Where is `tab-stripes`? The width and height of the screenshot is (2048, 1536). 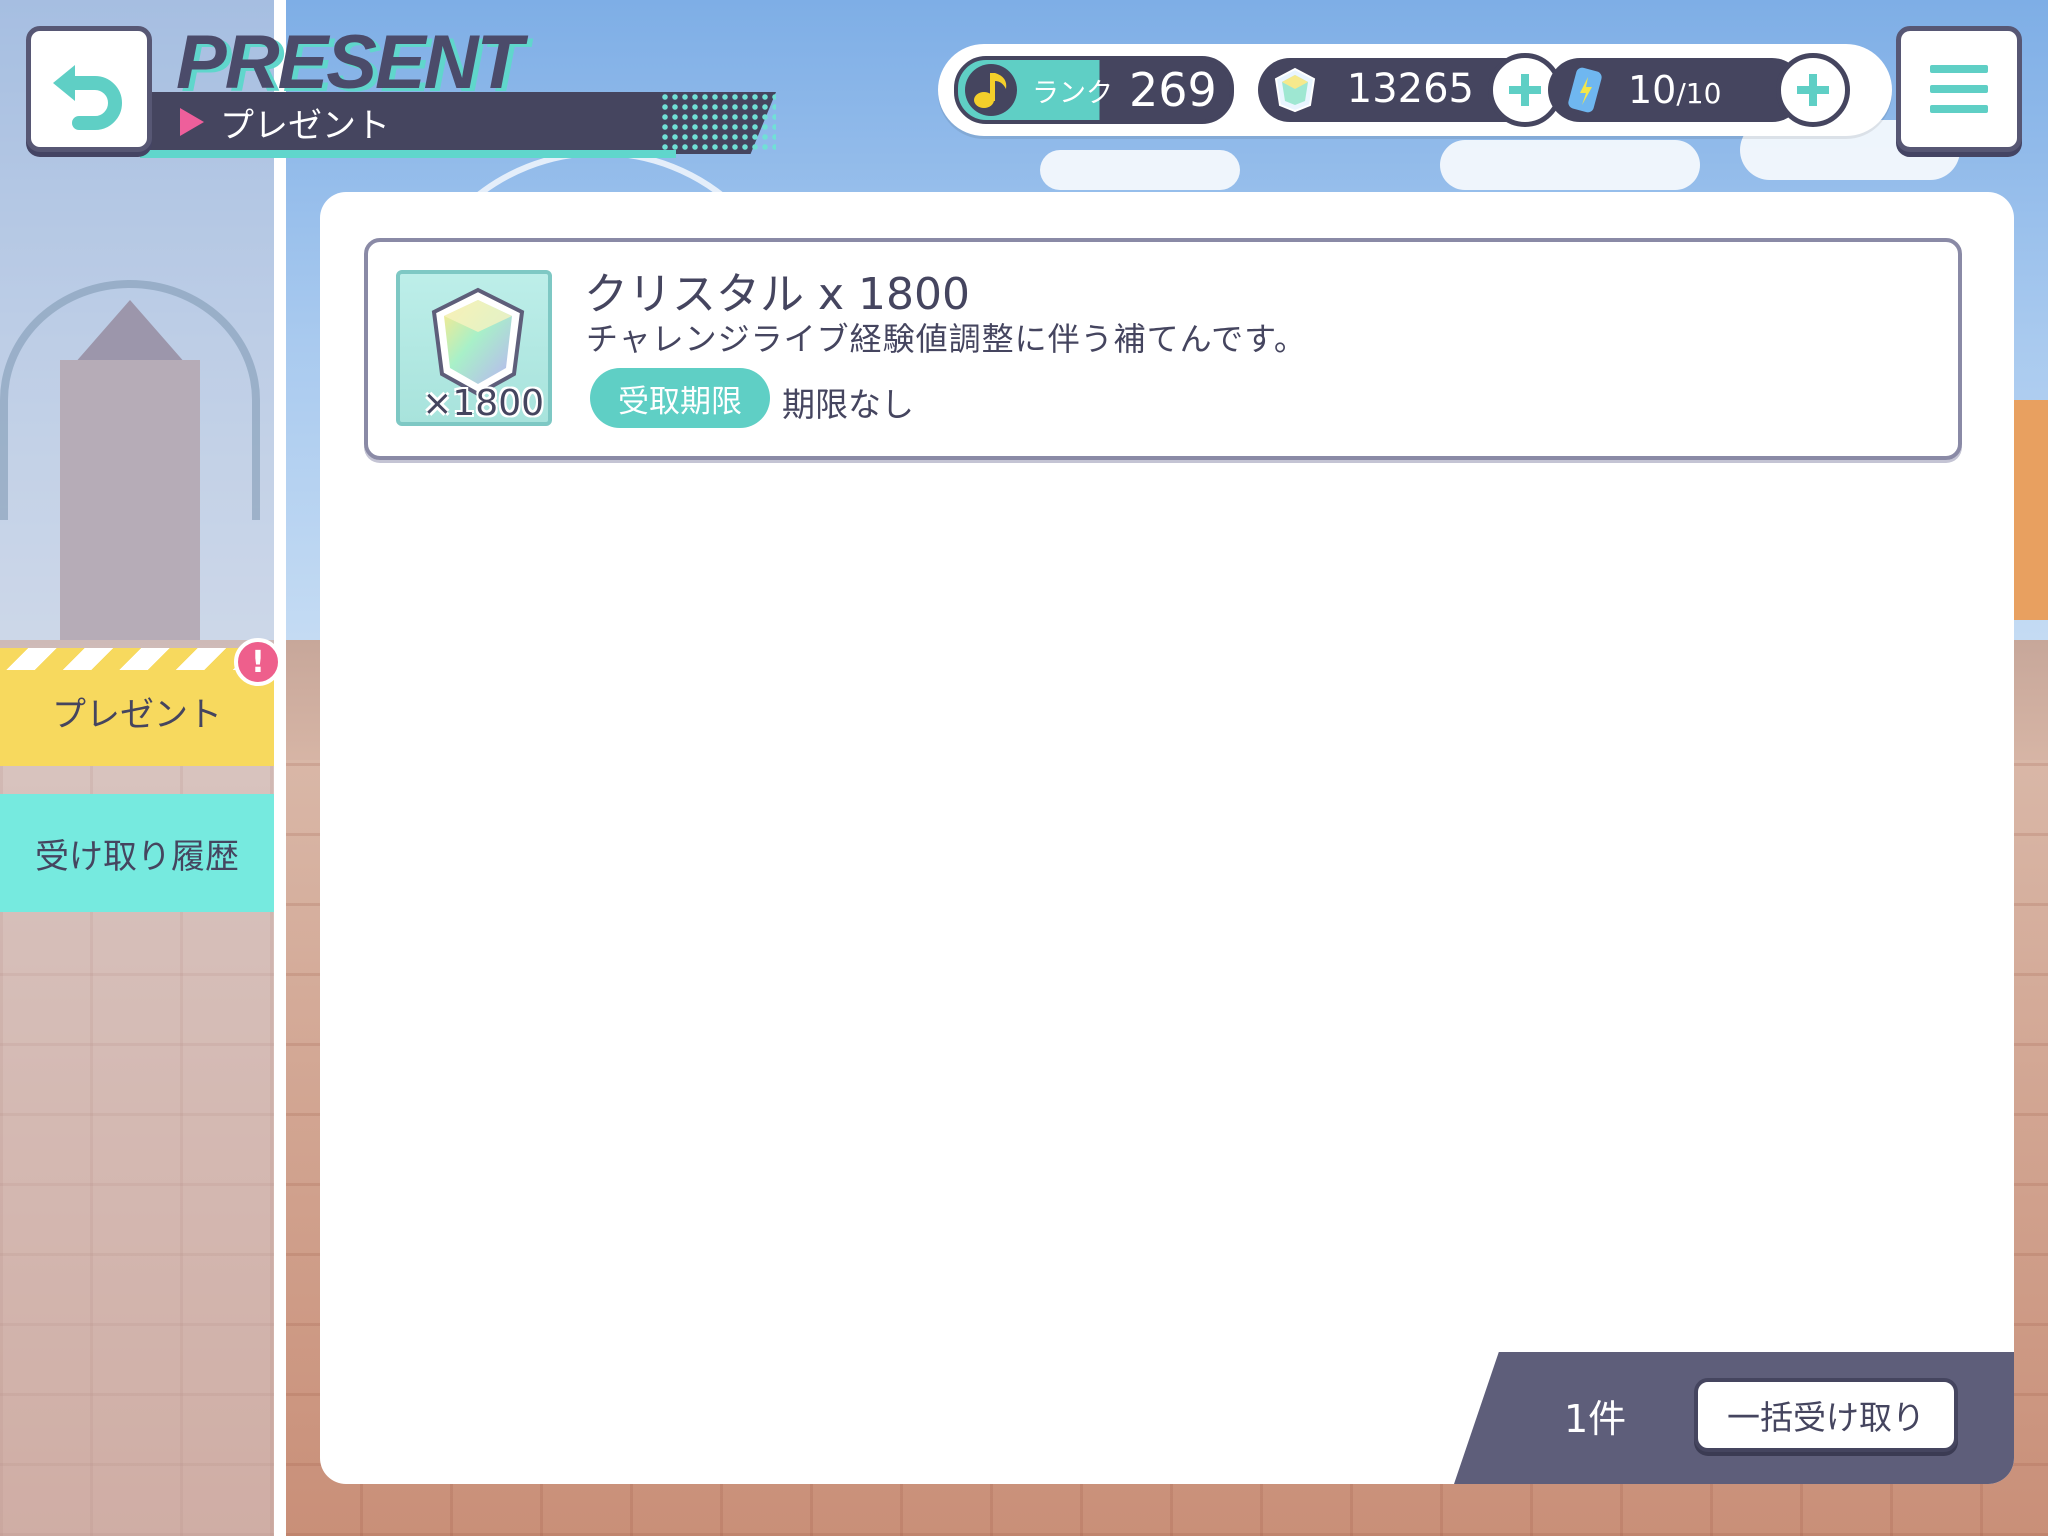
tab-stripes is located at coordinates (137, 659).